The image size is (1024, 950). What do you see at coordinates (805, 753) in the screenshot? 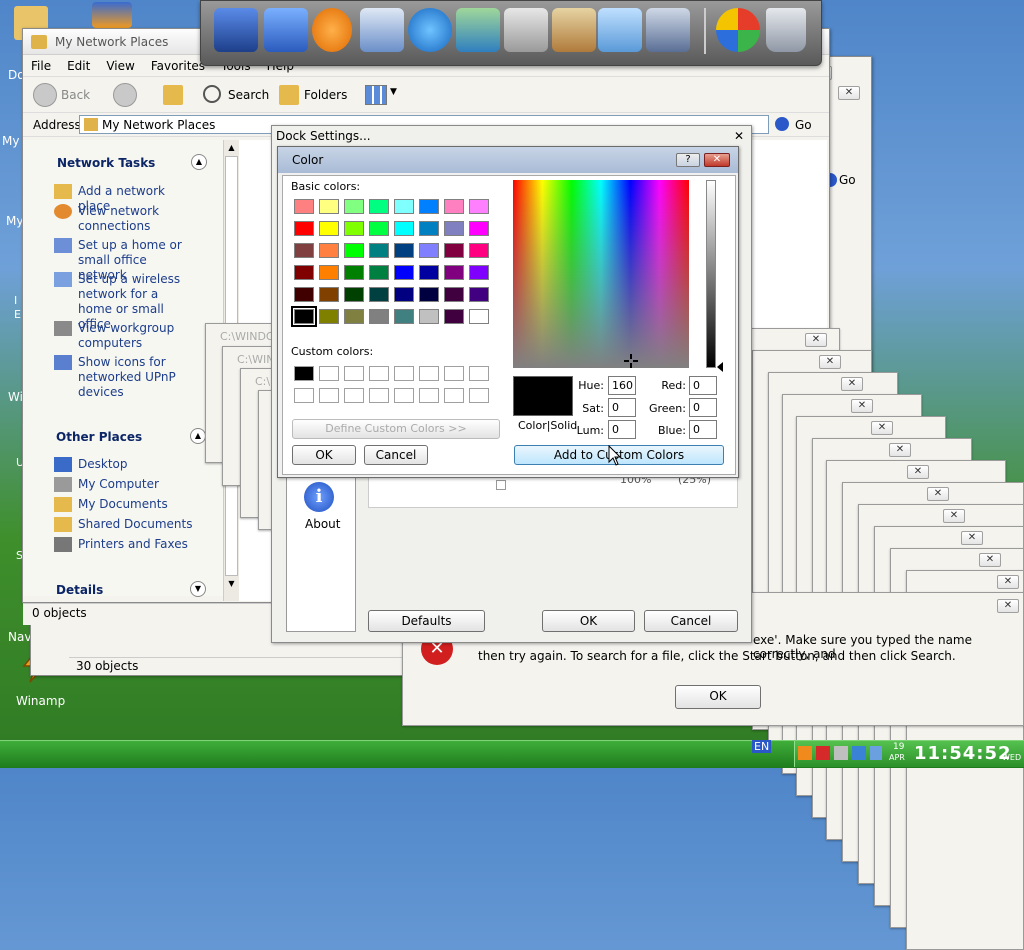
I see `tray-icon` at bounding box center [805, 753].